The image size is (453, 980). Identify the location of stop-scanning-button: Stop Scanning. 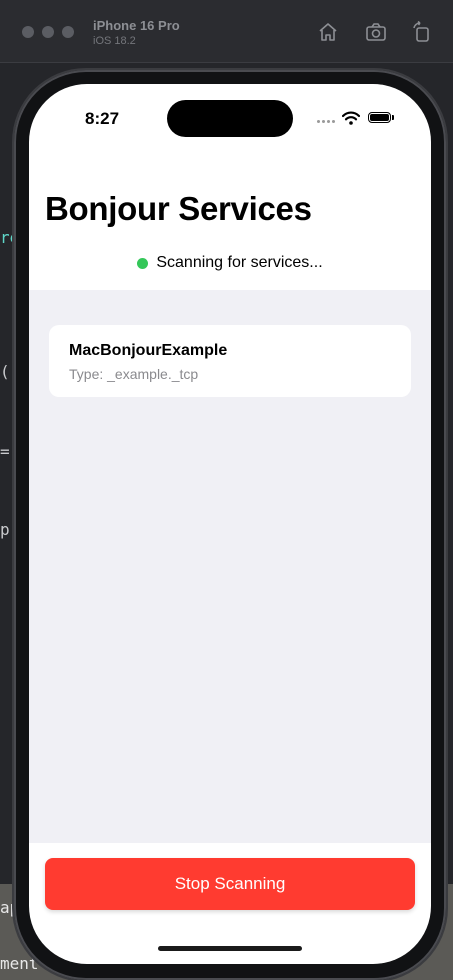
(230, 884).